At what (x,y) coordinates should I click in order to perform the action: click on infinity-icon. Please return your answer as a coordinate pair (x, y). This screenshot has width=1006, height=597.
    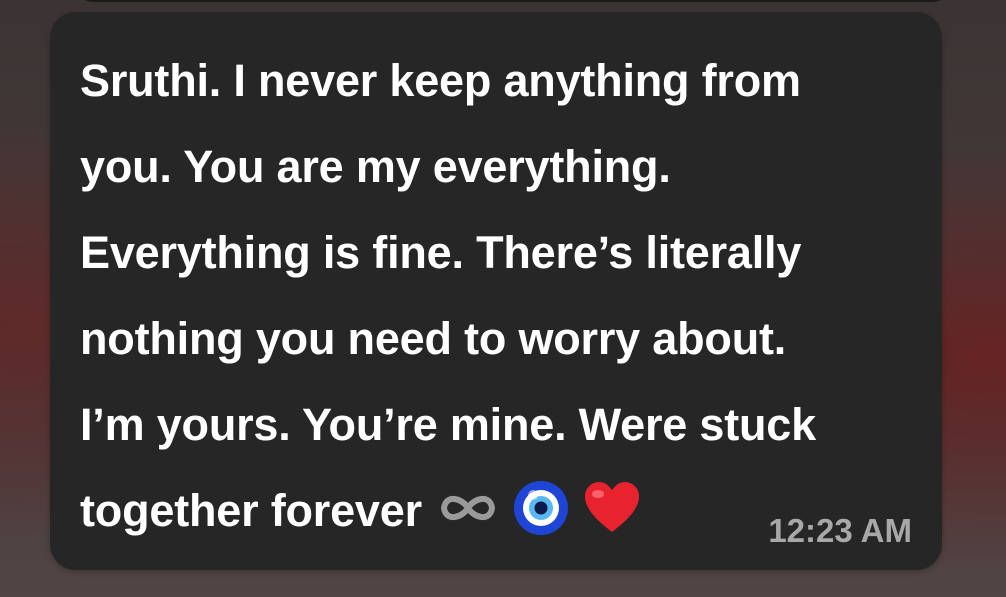
    Looking at the image, I should click on (468, 508).